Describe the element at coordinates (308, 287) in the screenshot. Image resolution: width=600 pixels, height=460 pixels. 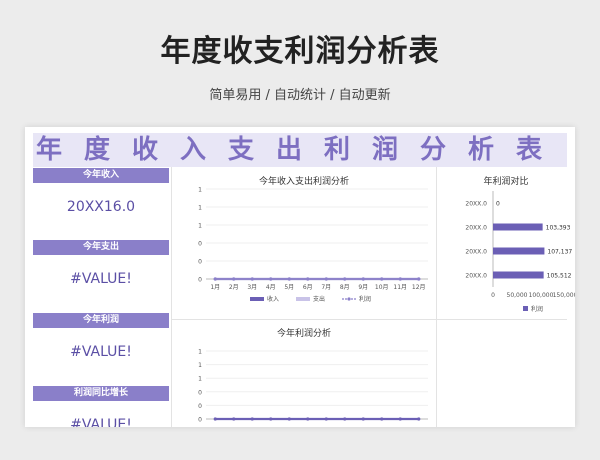
I see `x-tick-label: 6月` at that location.